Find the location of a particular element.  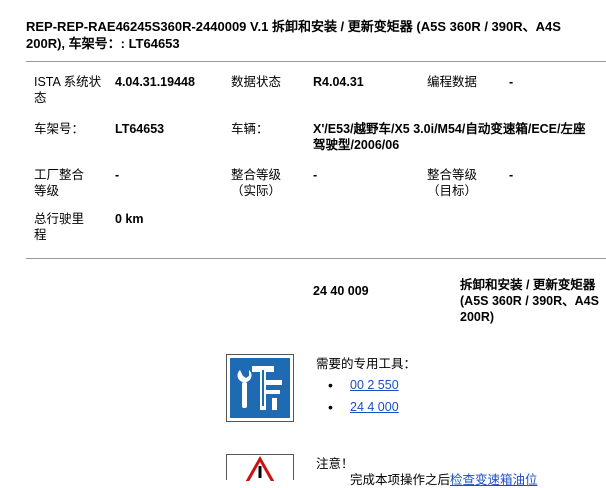

tool-link-1: 00 2 550 is located at coordinates (374, 385).